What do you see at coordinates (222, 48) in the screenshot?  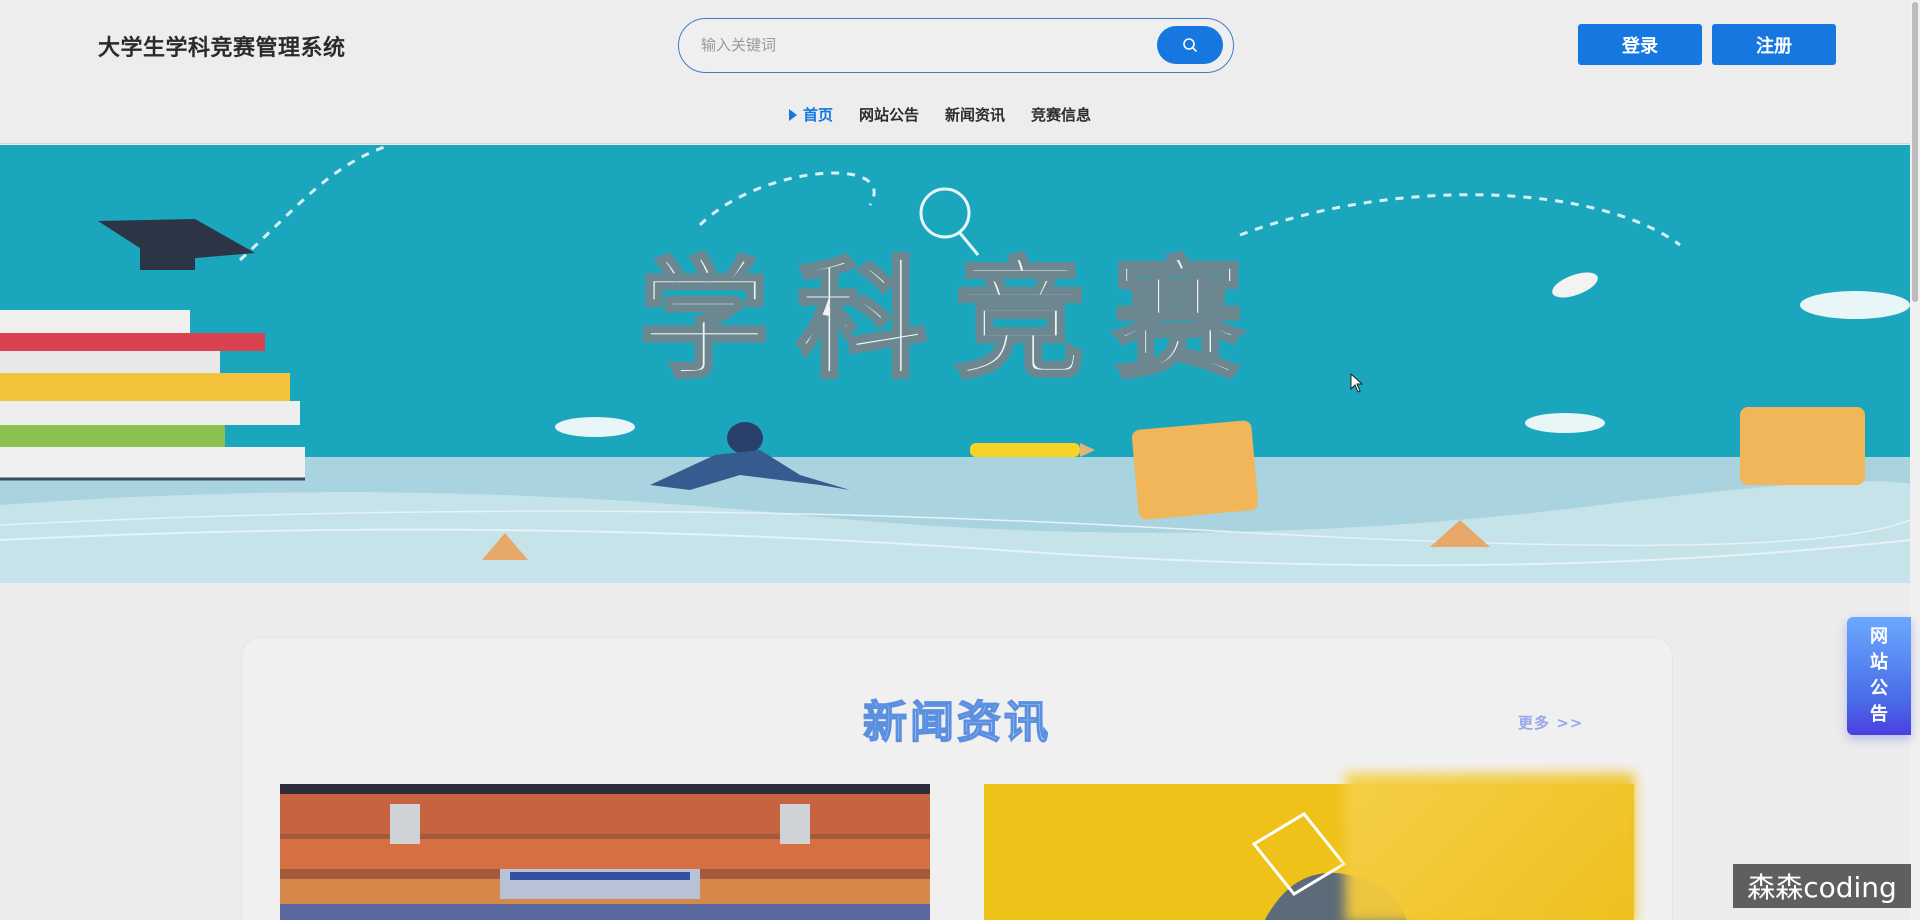 I see `site-title: 大学生学科竞赛管理系统` at bounding box center [222, 48].